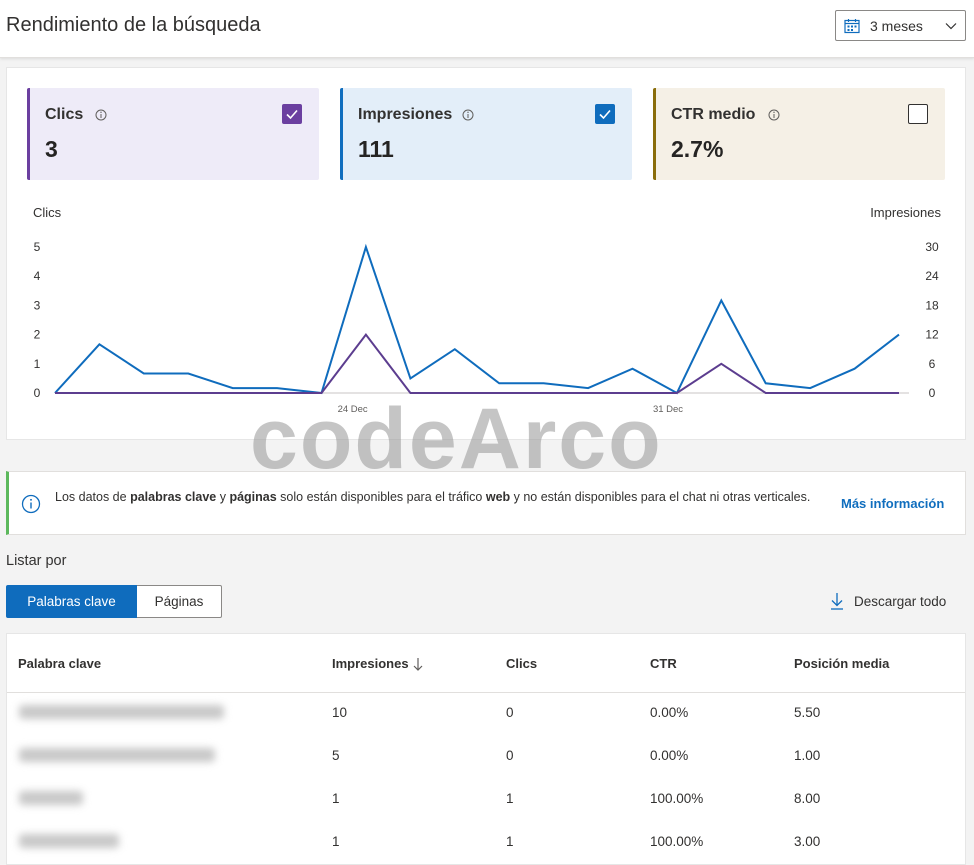  I want to click on chevron-down-icon, so click(951, 26).